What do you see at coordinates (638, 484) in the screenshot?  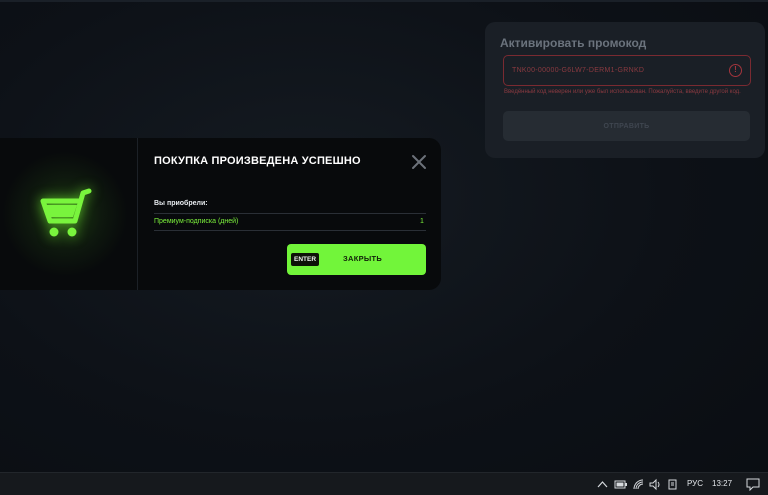 I see `wifi-icon` at bounding box center [638, 484].